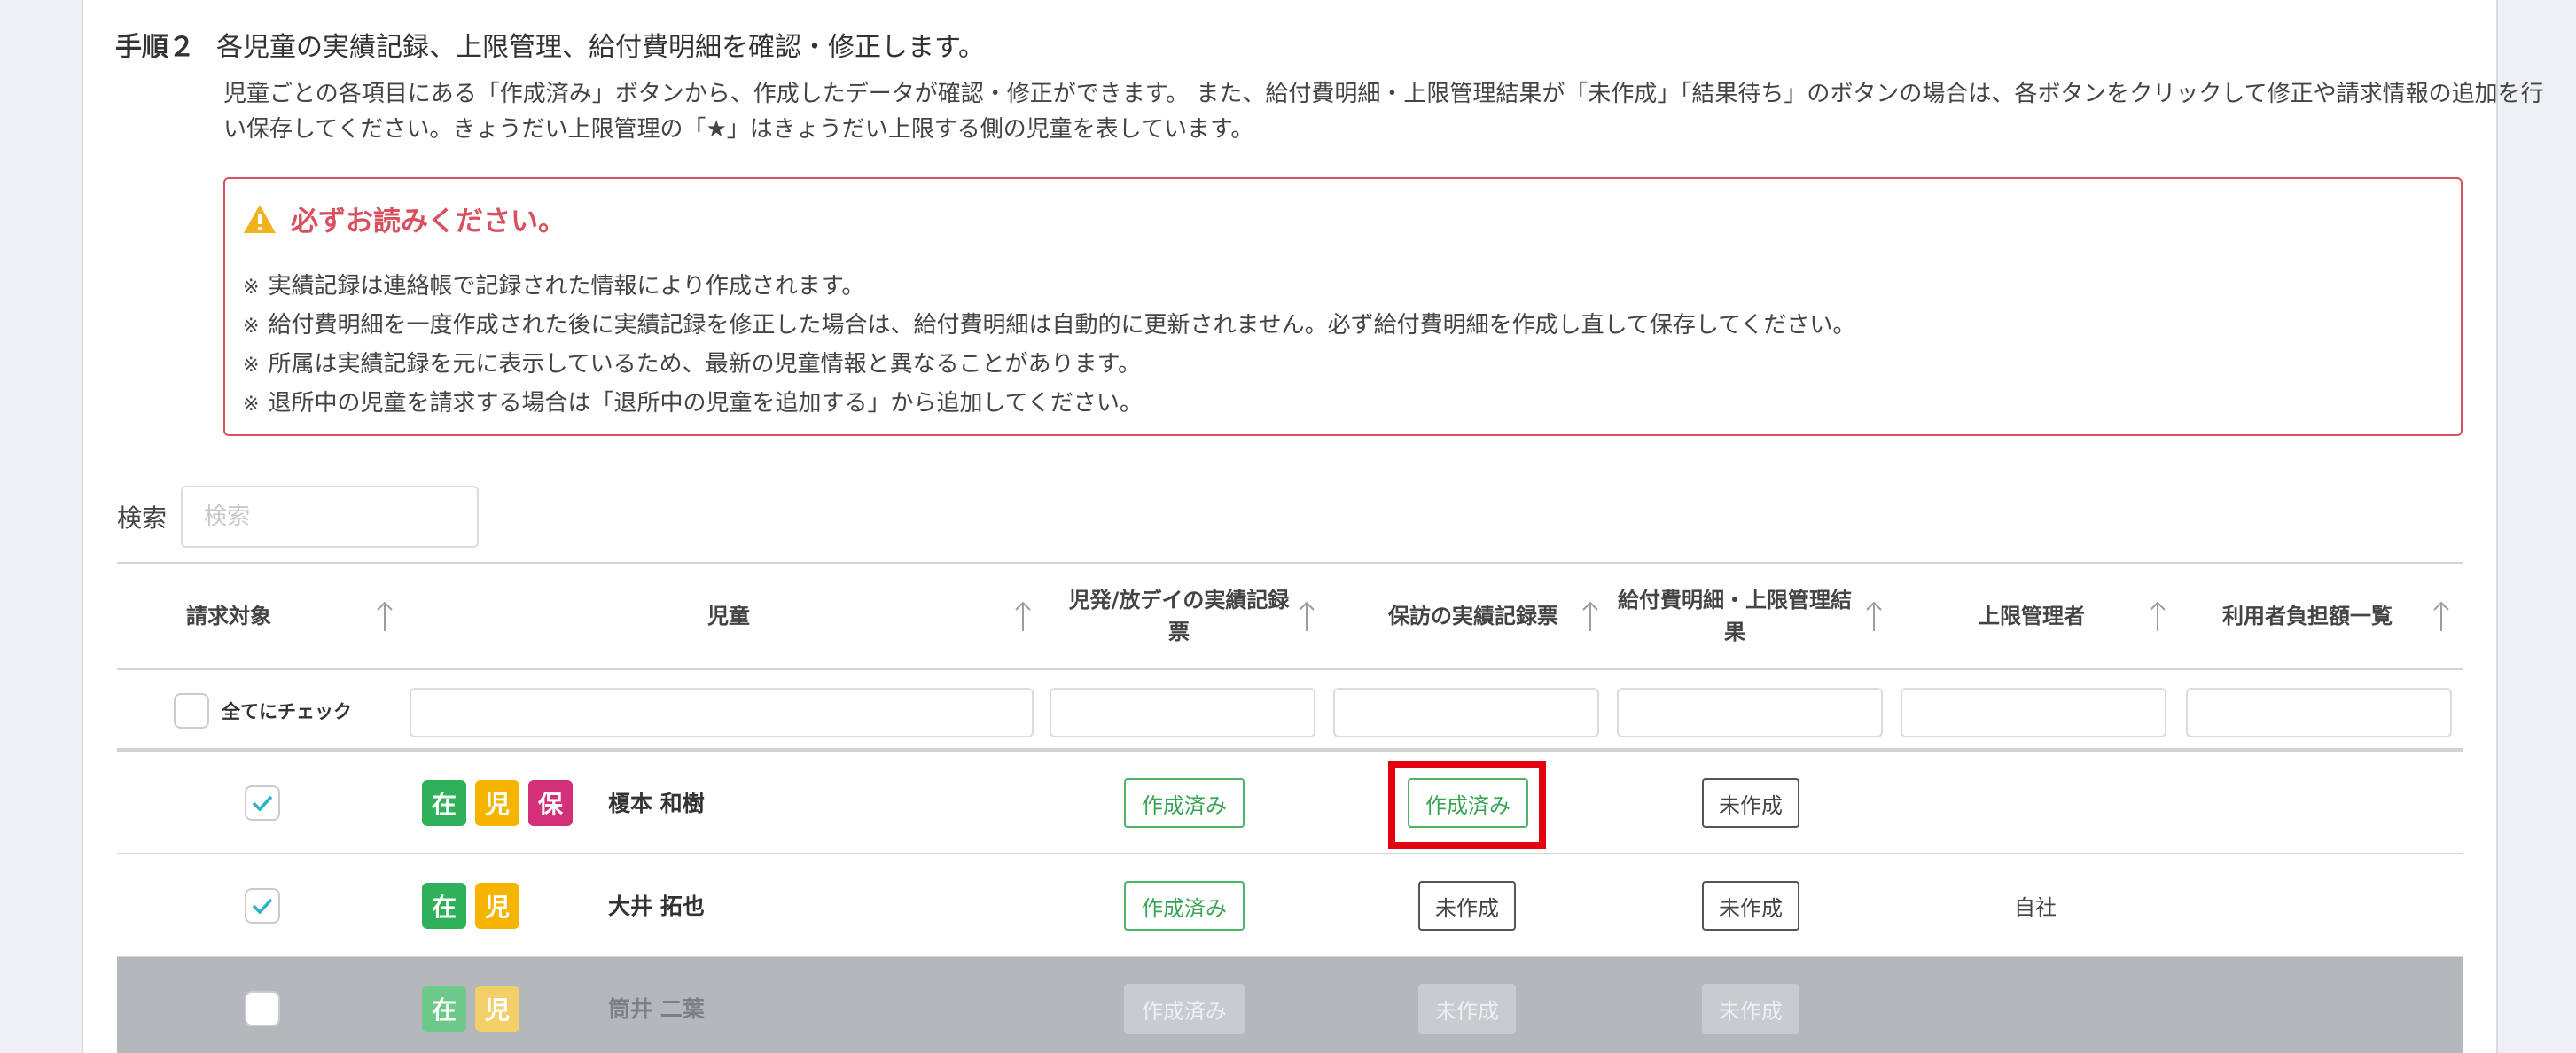 This screenshot has height=1053, width=2576. What do you see at coordinates (722, 712) in the screenshot?
I see `filter-child-input` at bounding box center [722, 712].